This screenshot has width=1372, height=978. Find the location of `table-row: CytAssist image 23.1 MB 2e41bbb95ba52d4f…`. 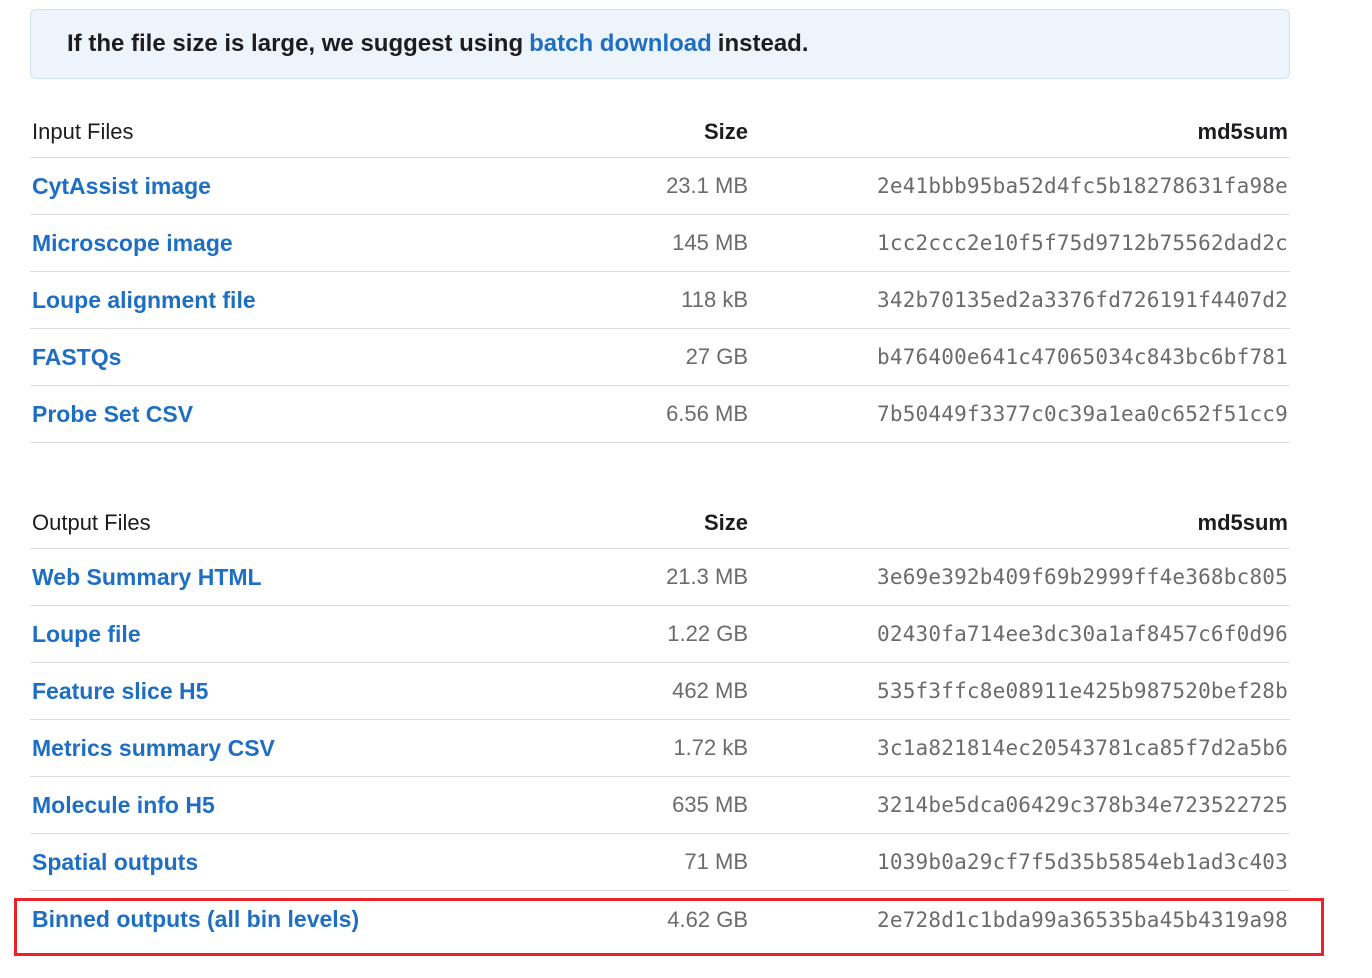

table-row: CytAssist image 23.1 MB 2e41bbb95ba52d4f… is located at coordinates (660, 186).